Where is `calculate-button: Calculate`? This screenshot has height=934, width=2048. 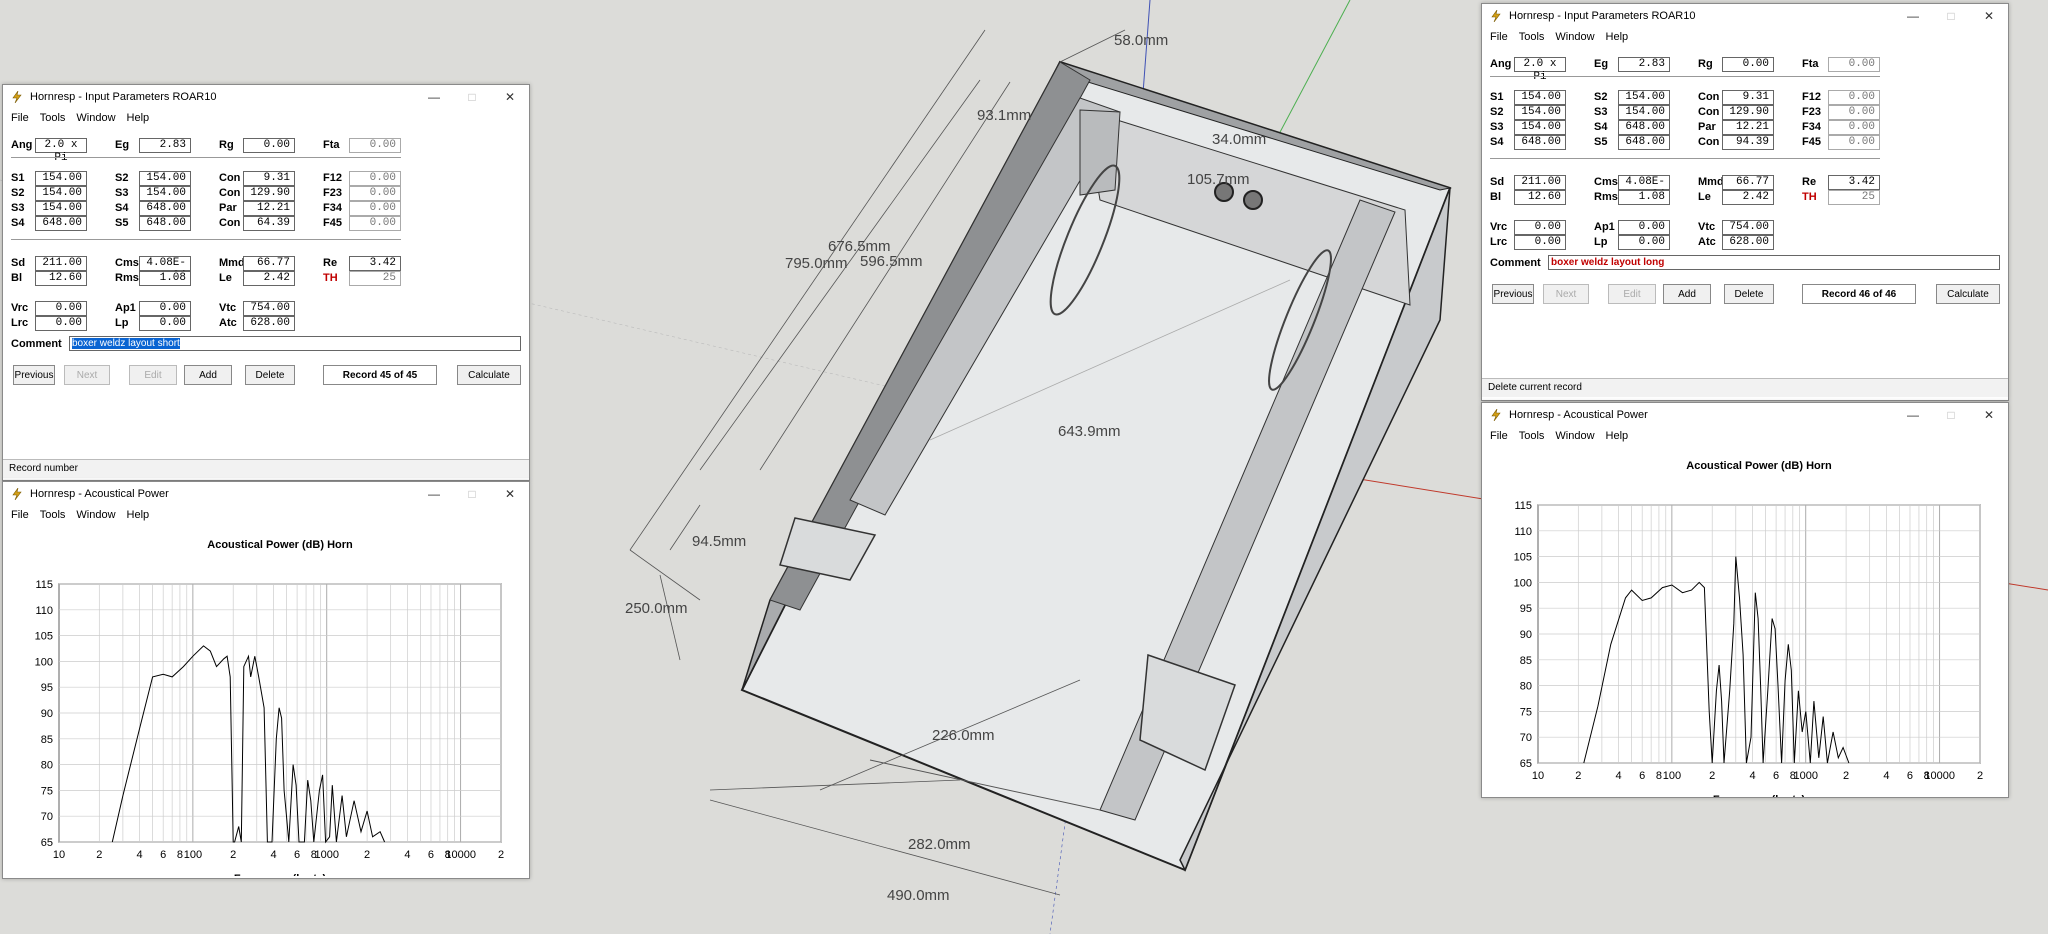
calculate-button: Calculate is located at coordinates (1968, 294).